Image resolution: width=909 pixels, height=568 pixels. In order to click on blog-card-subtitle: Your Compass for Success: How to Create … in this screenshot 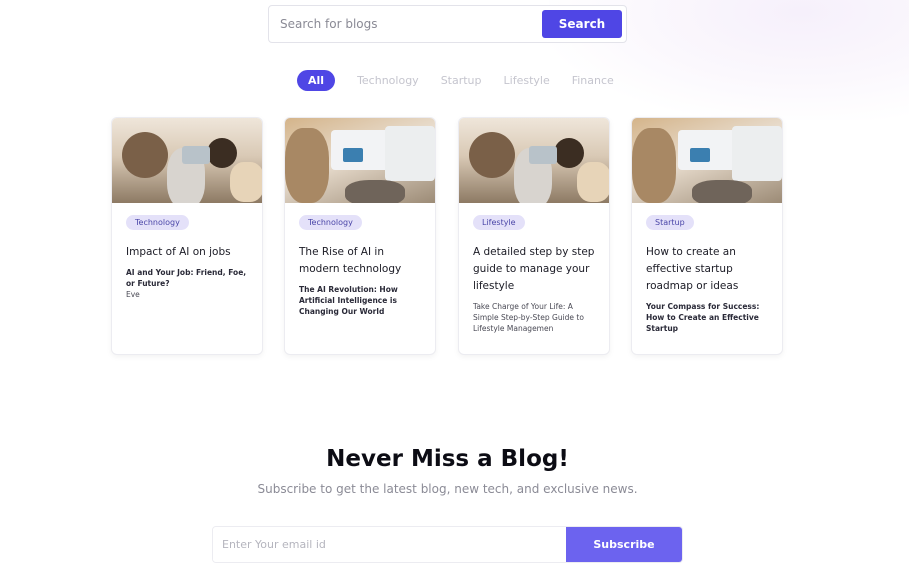, I will do `click(703, 317)`.